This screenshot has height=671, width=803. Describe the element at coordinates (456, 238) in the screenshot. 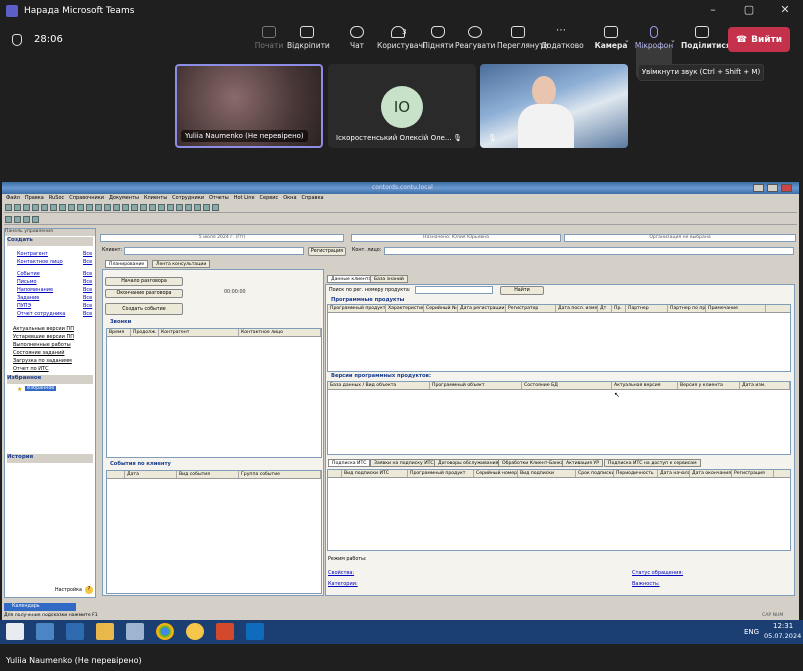

I see `assigned-field: Назначено: Юлия Юрьевна` at that location.